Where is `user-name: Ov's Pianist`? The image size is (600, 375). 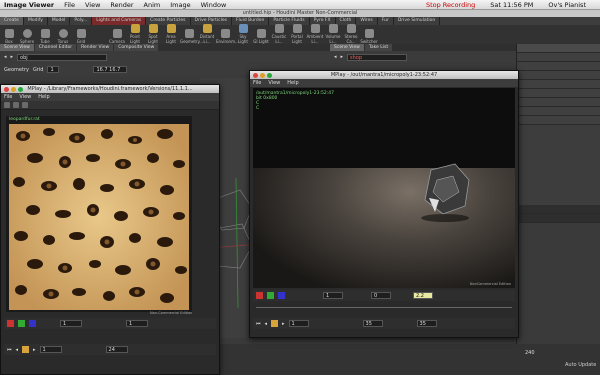 user-name: Ov's Pianist is located at coordinates (567, 5).